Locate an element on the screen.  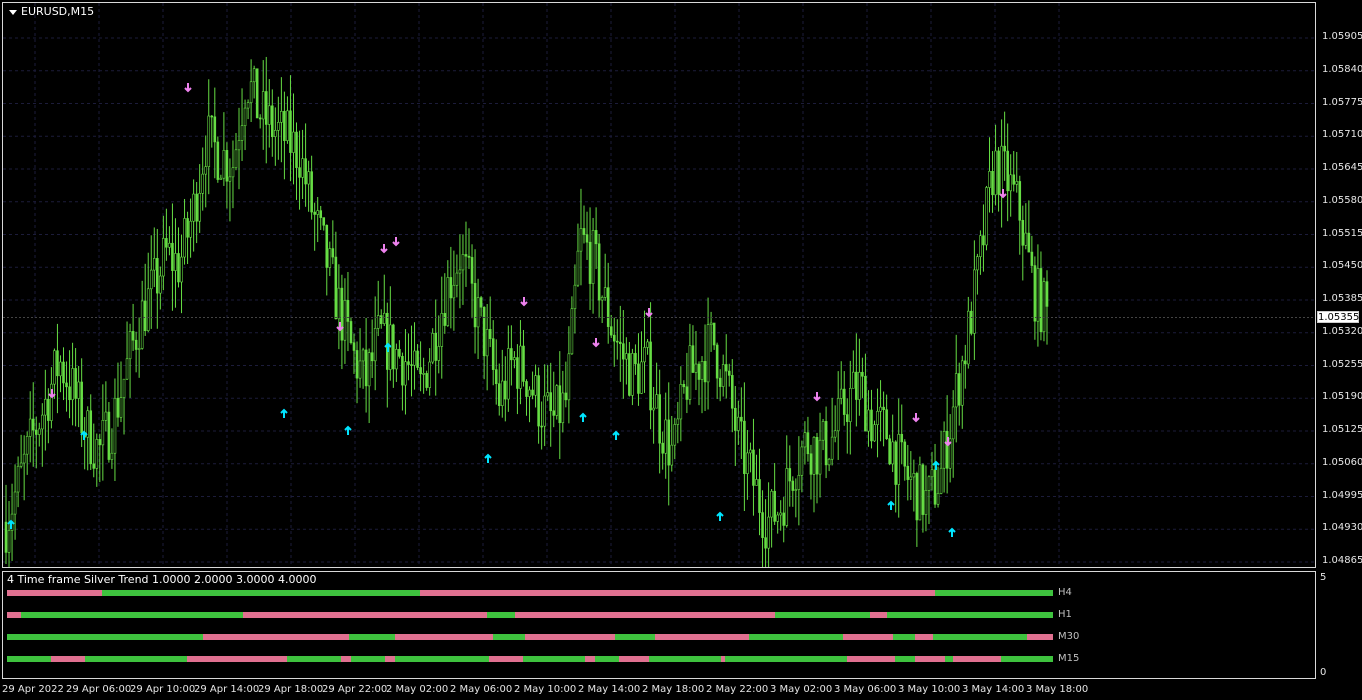
price-tick-label: 1.05255 is located at coordinates (1342, 364).